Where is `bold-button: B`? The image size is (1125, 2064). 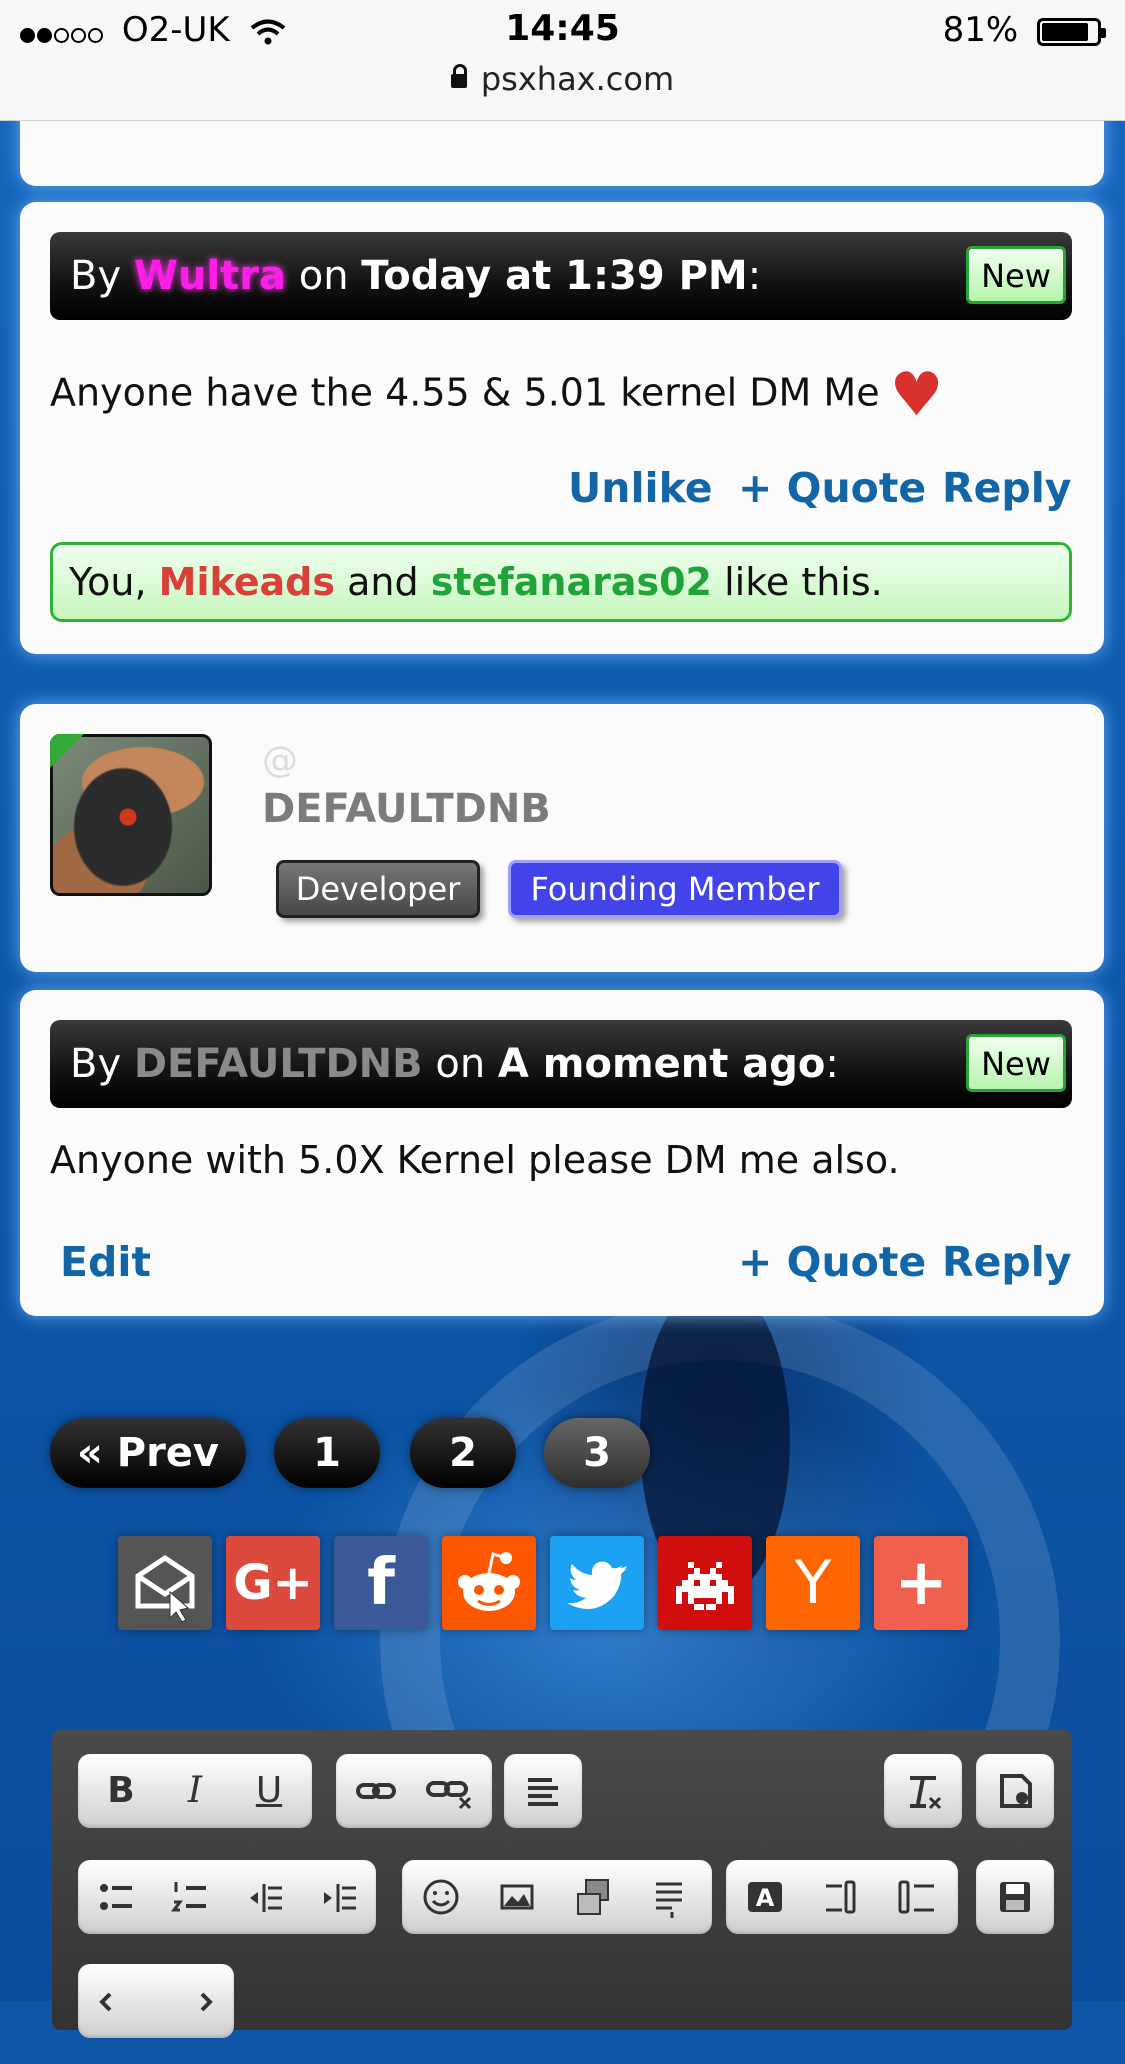
bold-button: B is located at coordinates (121, 1791).